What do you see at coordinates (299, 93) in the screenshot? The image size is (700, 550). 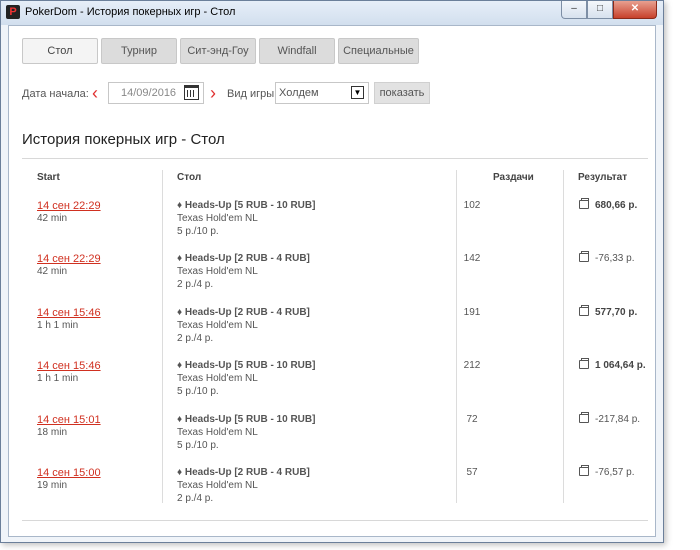 I see `game-type-value: Холдем` at bounding box center [299, 93].